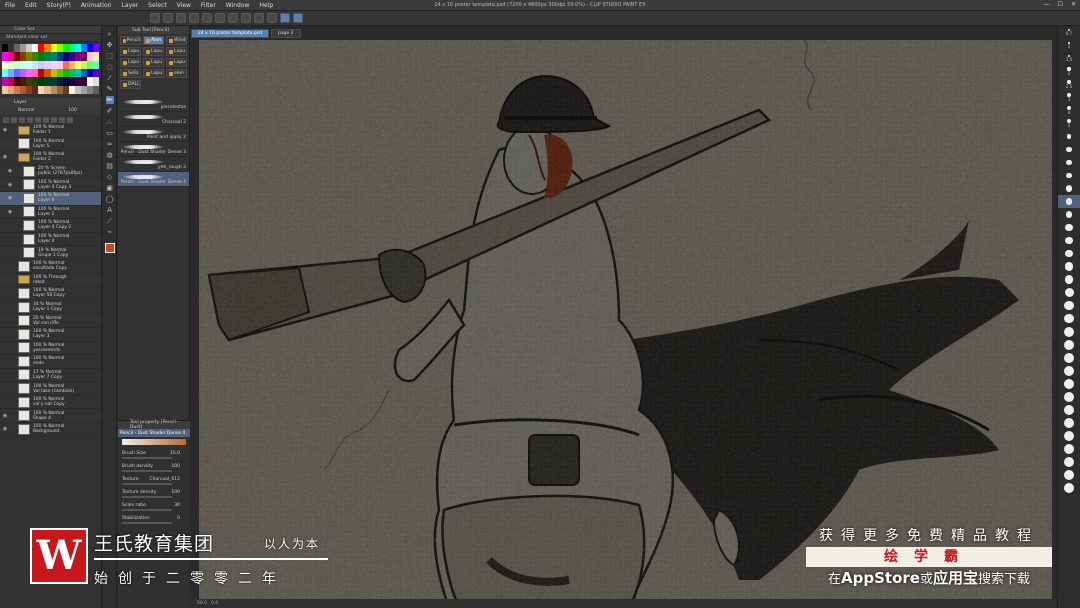 Image resolution: width=1080 pixels, height=608 pixels. What do you see at coordinates (50, 253) in the screenshot?
I see `layer-row: 19 % Normal Grupo 1 Copy` at bounding box center [50, 253].